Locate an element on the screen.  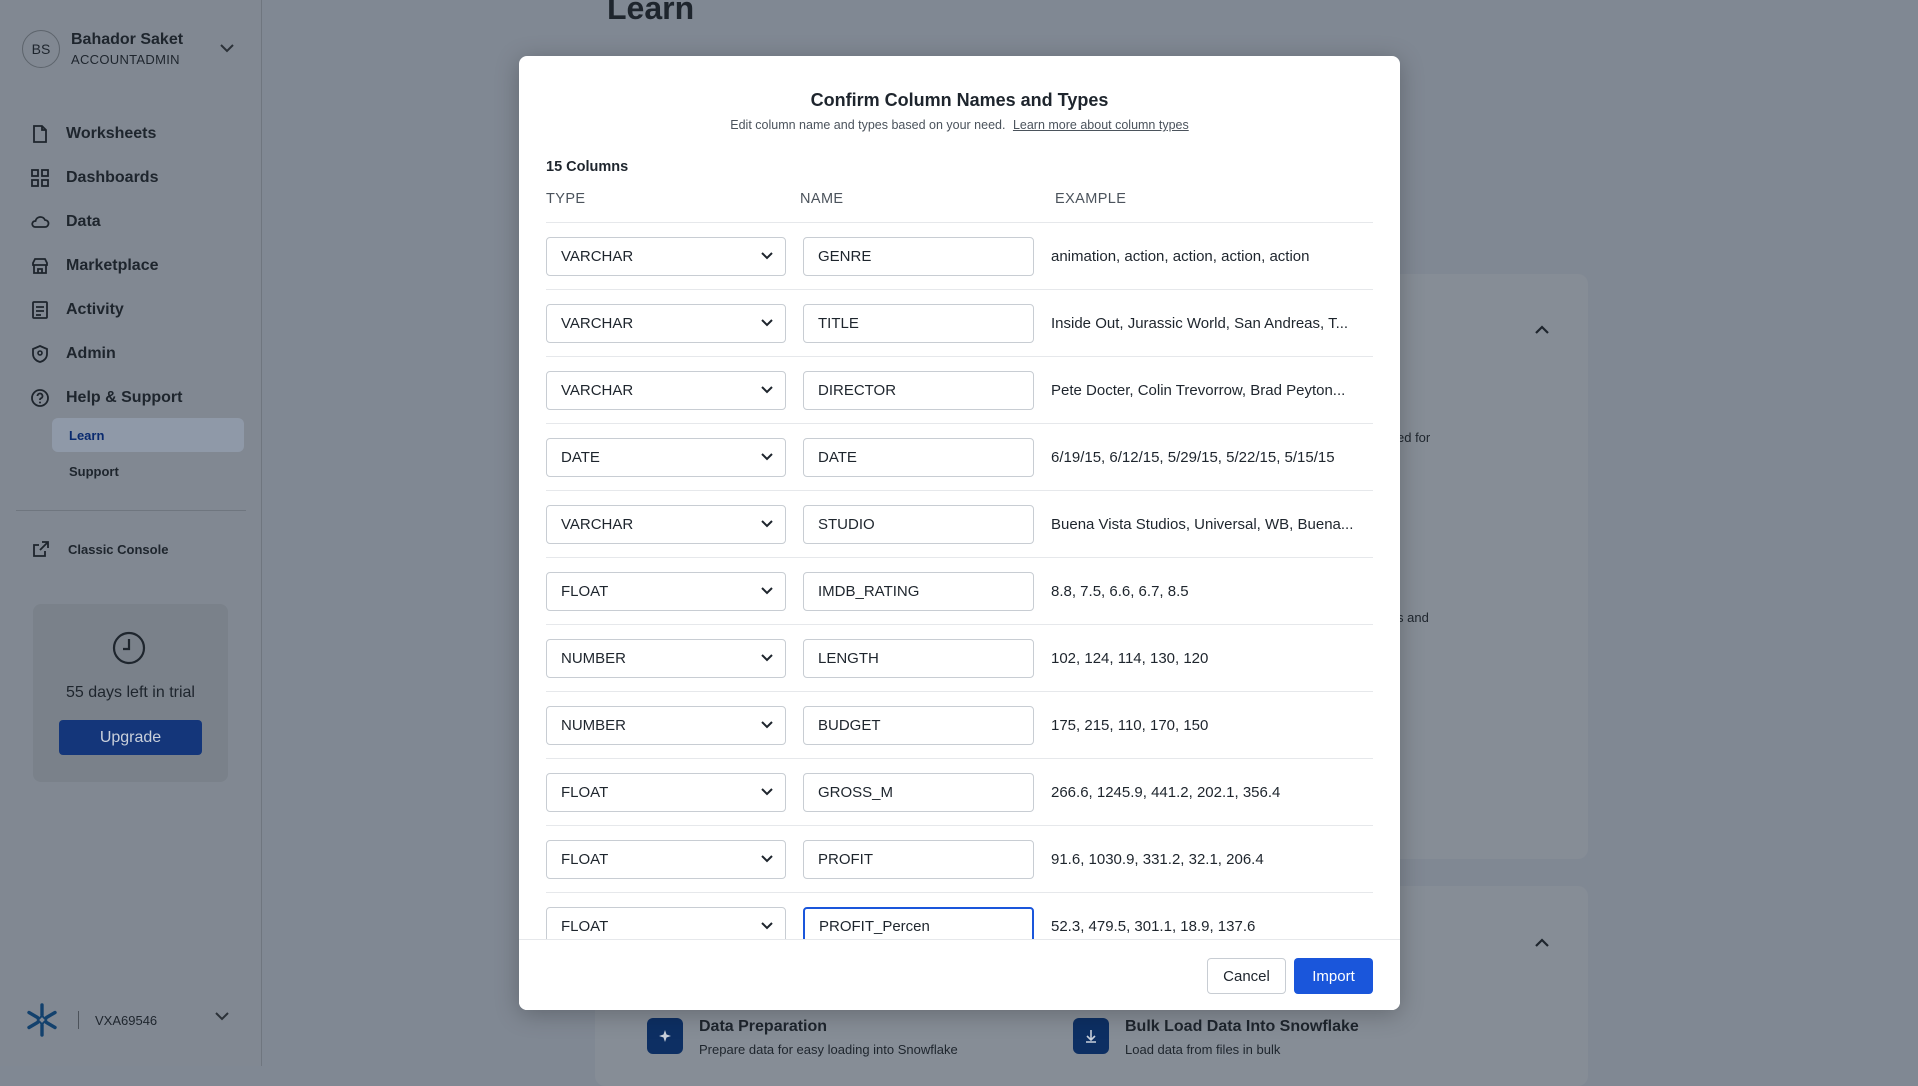
type-select: DATE is located at coordinates (666, 457).